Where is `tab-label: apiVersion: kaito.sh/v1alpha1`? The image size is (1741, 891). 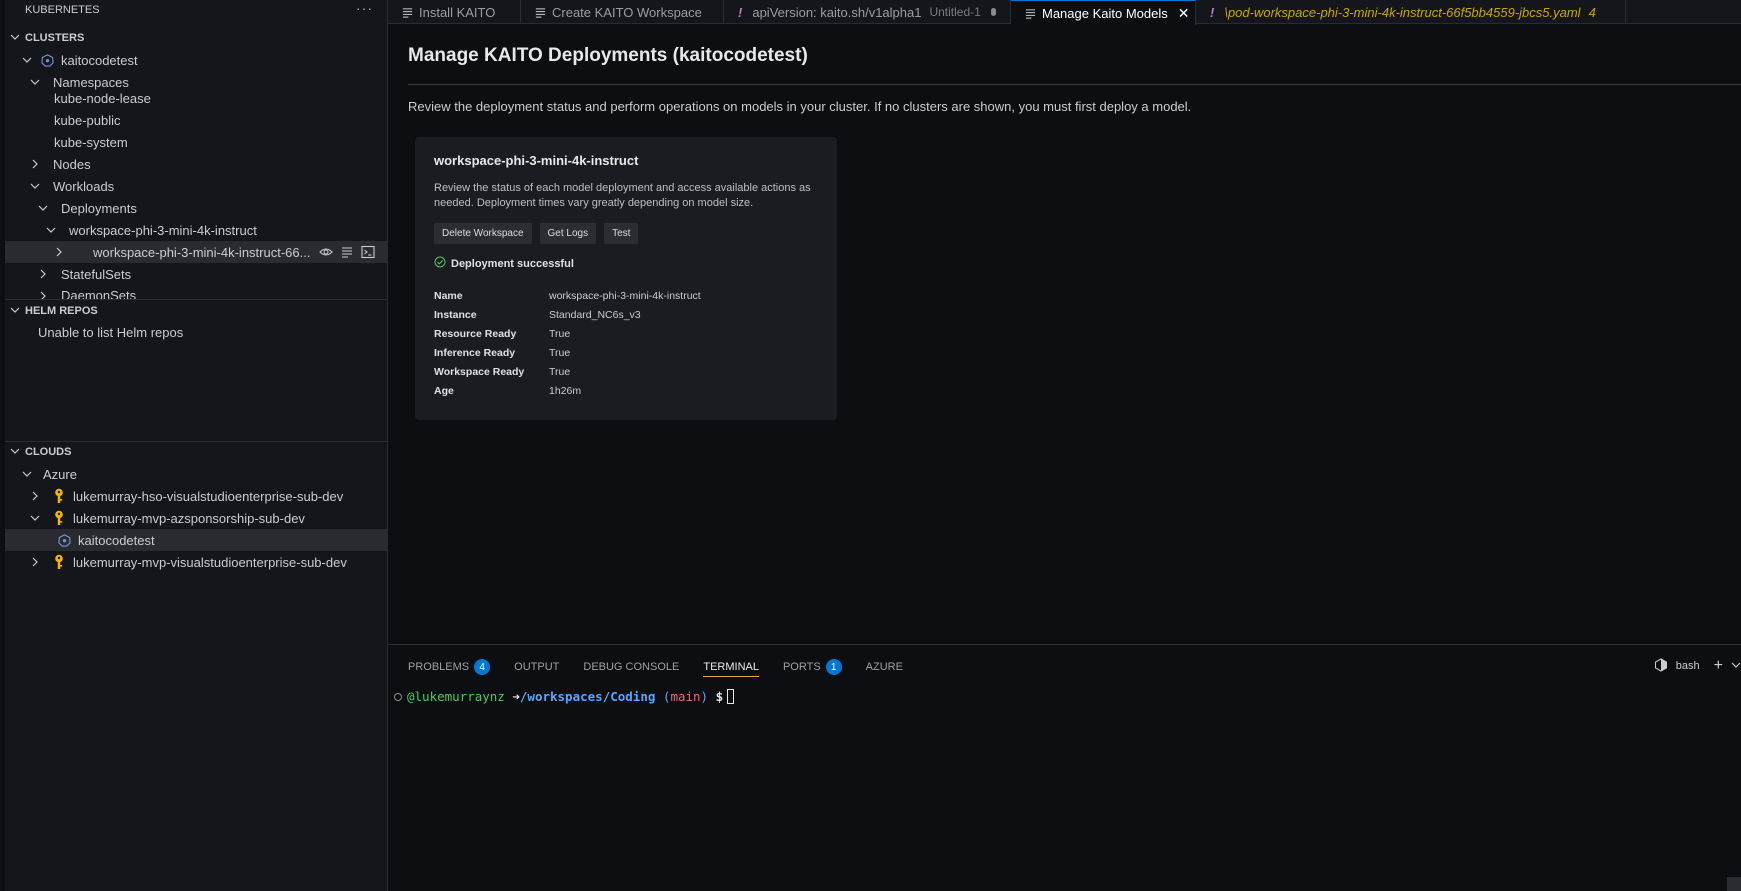
tab-label: apiVersion: kaito.sh/v1alpha1 is located at coordinates (837, 12).